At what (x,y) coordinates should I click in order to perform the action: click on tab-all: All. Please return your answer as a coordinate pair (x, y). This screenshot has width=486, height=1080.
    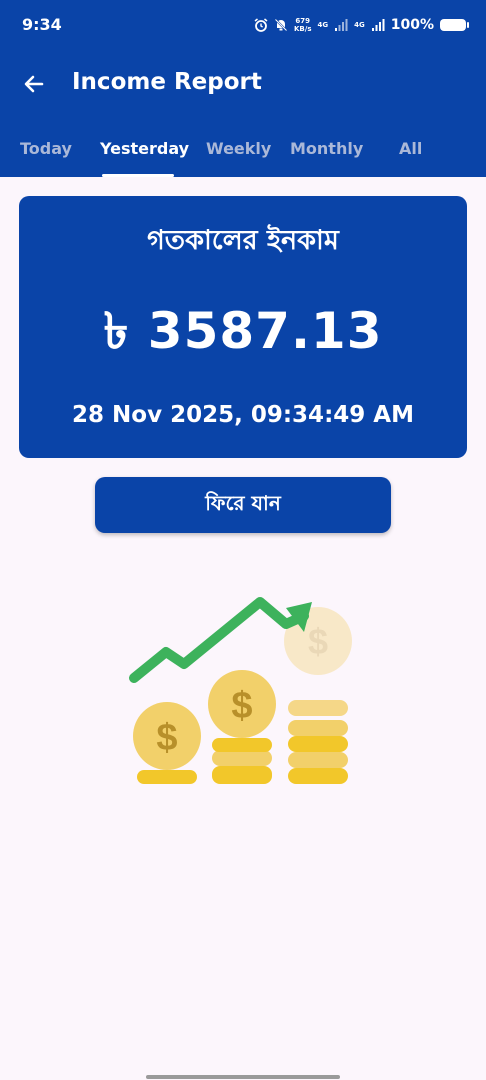
    Looking at the image, I should click on (410, 158).